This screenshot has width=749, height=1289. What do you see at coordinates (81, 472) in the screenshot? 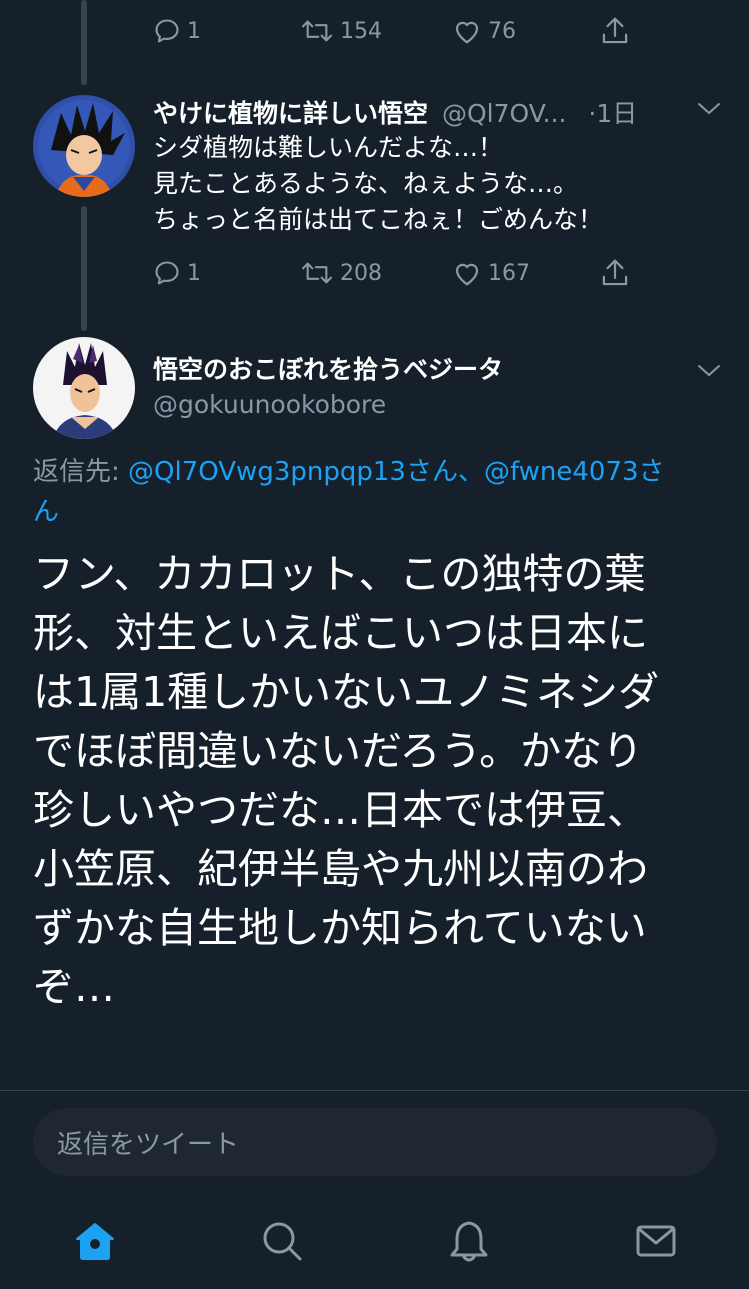
I see `replying-to-label: 返信先:` at bounding box center [81, 472].